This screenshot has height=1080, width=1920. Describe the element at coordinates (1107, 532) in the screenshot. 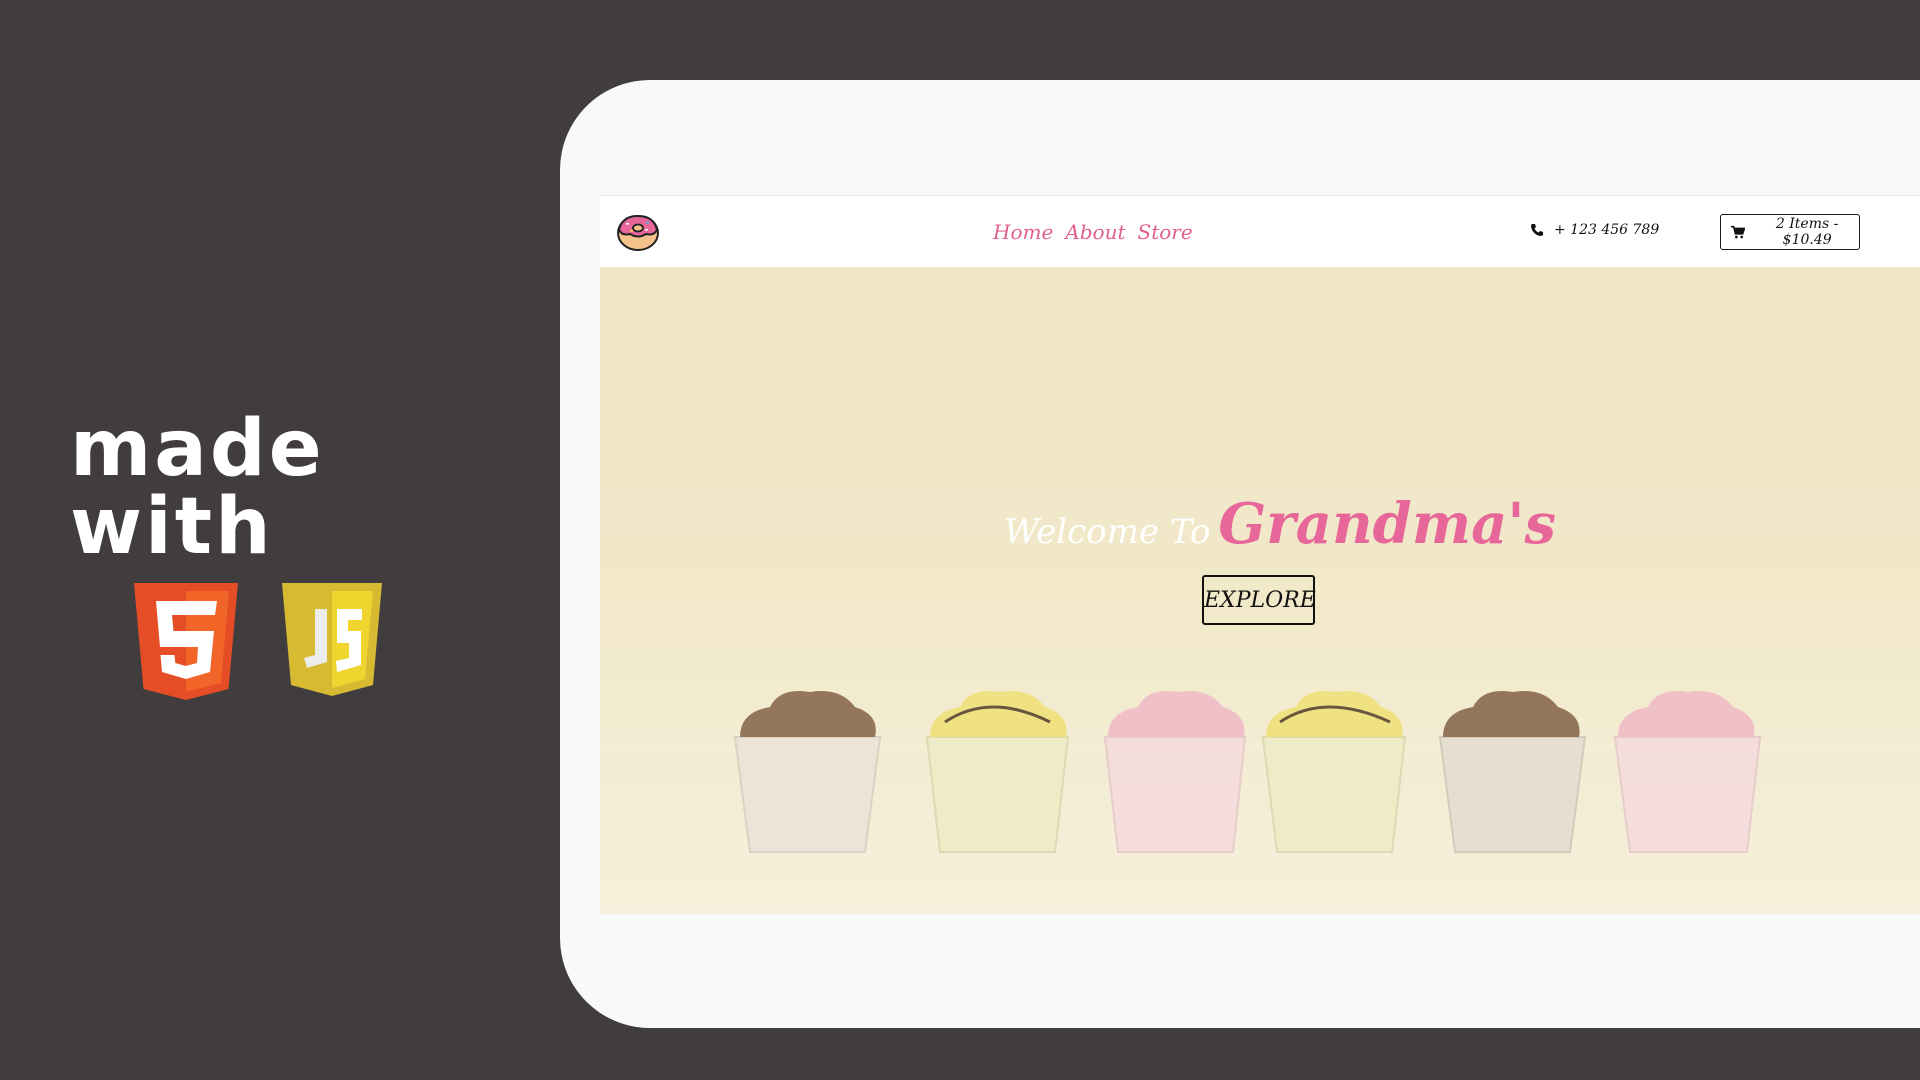

I see `hero-welcome-text: Welcome To` at that location.